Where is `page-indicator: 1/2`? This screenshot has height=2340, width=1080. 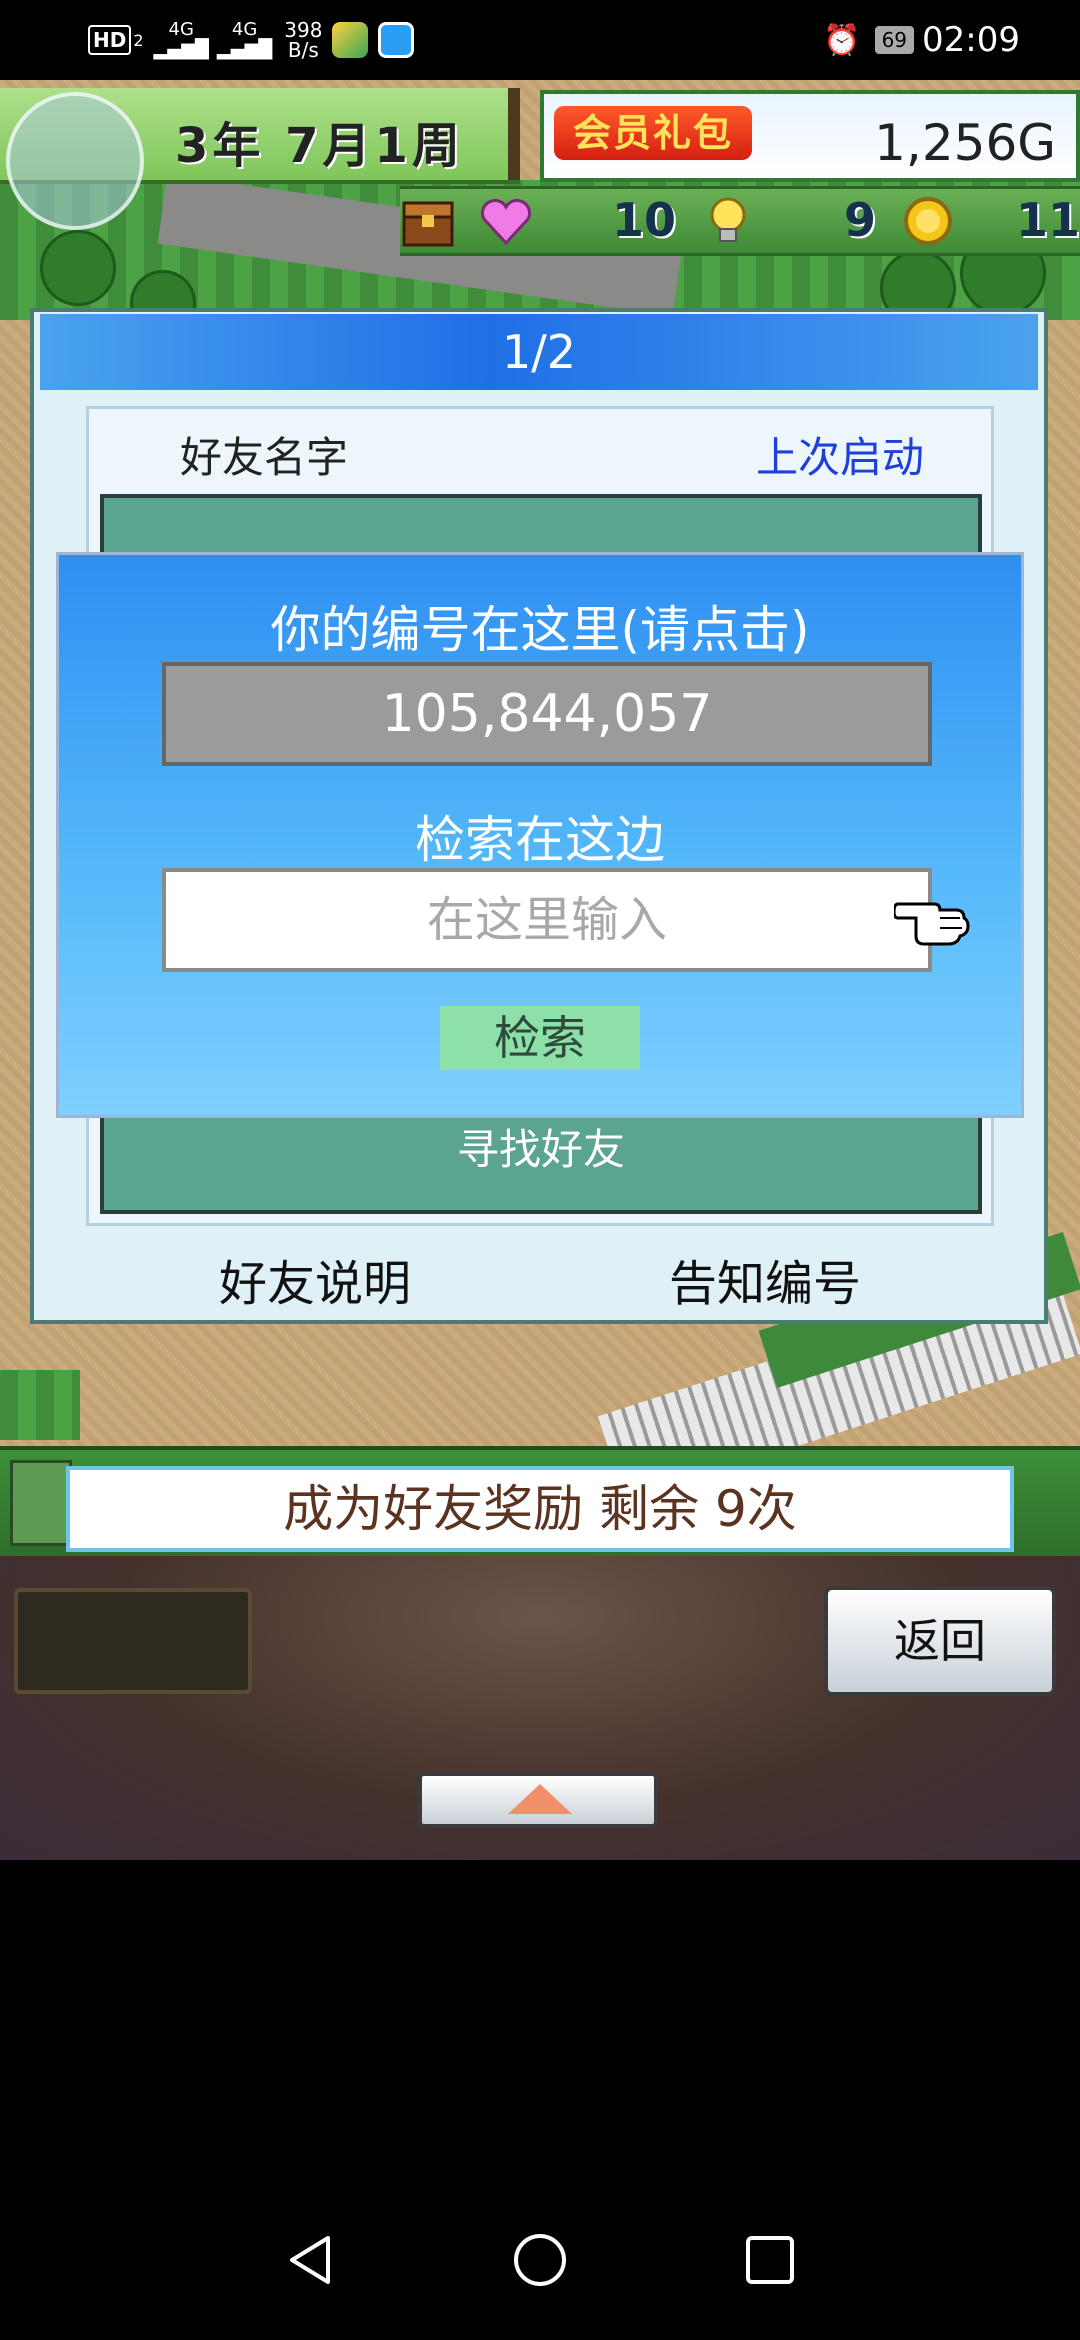
page-indicator: 1/2 is located at coordinates (539, 352).